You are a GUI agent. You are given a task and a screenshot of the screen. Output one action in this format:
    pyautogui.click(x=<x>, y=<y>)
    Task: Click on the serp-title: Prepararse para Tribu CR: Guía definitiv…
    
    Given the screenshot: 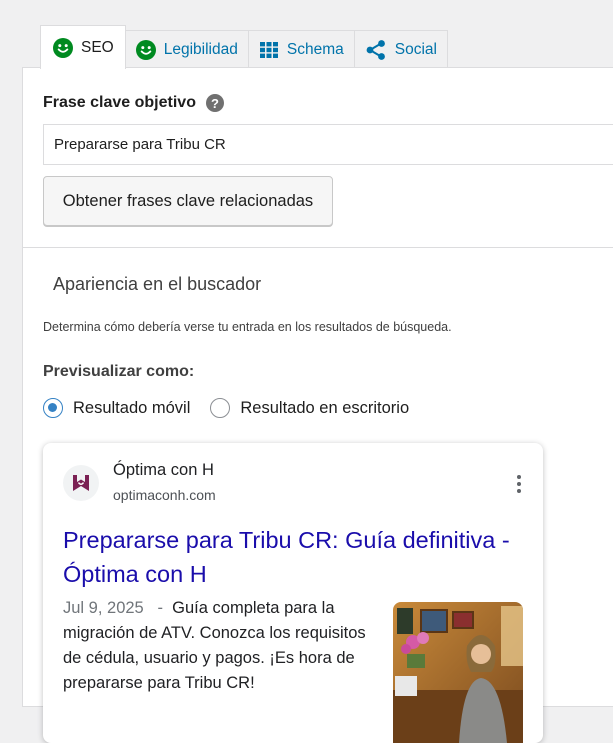 What is the action you would take?
    pyautogui.click(x=298, y=557)
    